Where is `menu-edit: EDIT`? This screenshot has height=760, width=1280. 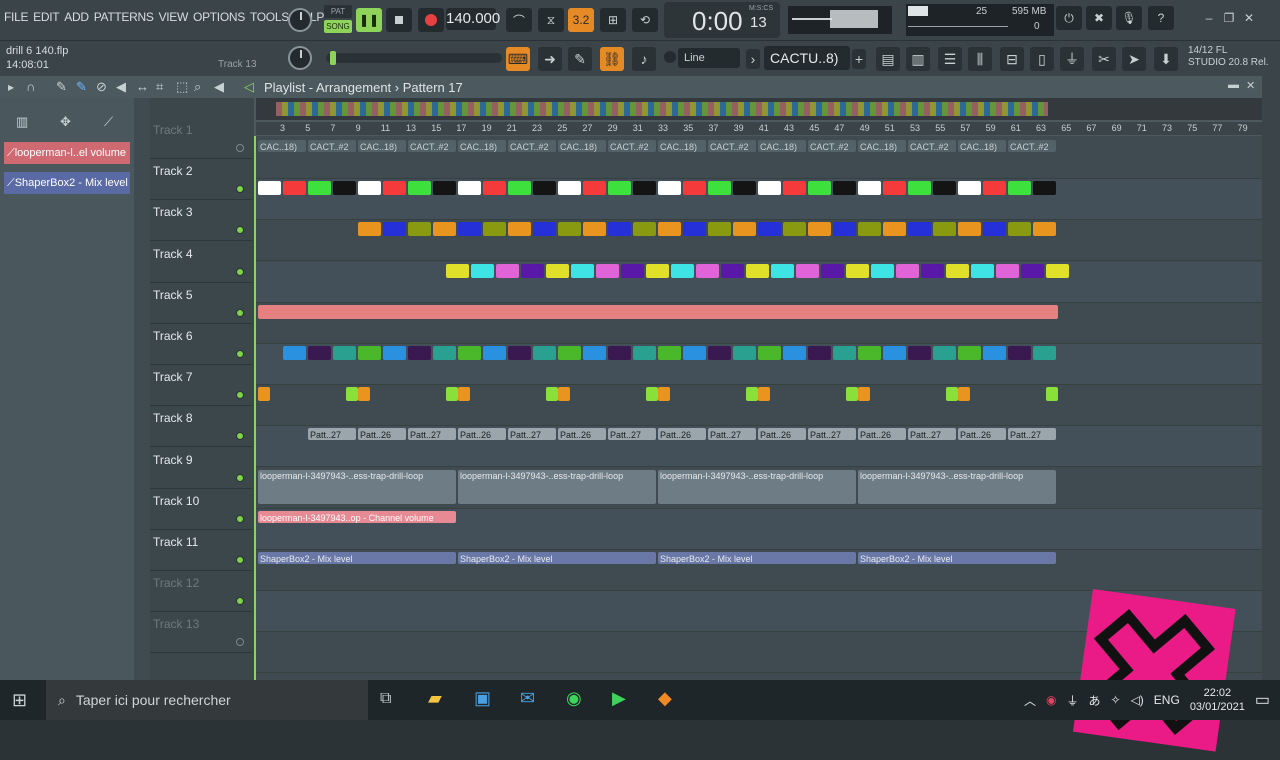 menu-edit: EDIT is located at coordinates (46, 17).